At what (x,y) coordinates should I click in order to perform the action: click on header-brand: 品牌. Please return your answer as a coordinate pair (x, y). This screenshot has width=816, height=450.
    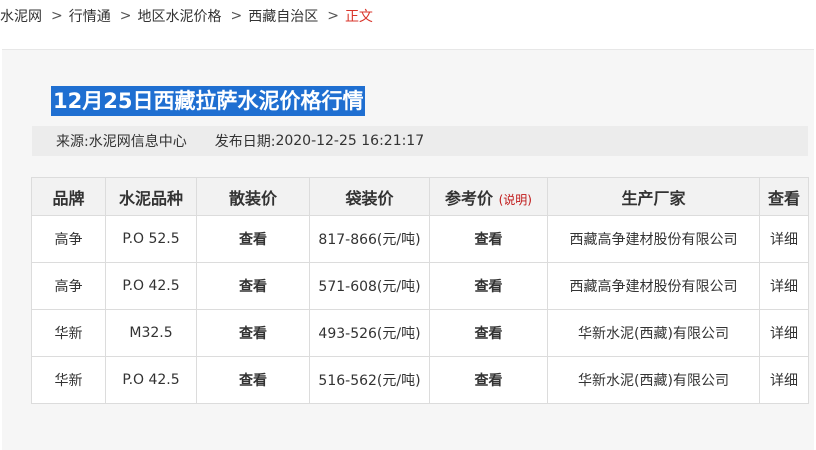
    Looking at the image, I should click on (68, 196).